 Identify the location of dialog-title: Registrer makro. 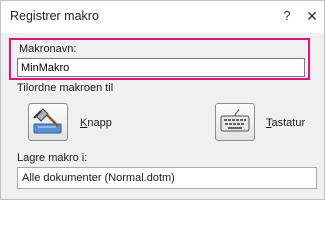
(54, 16).